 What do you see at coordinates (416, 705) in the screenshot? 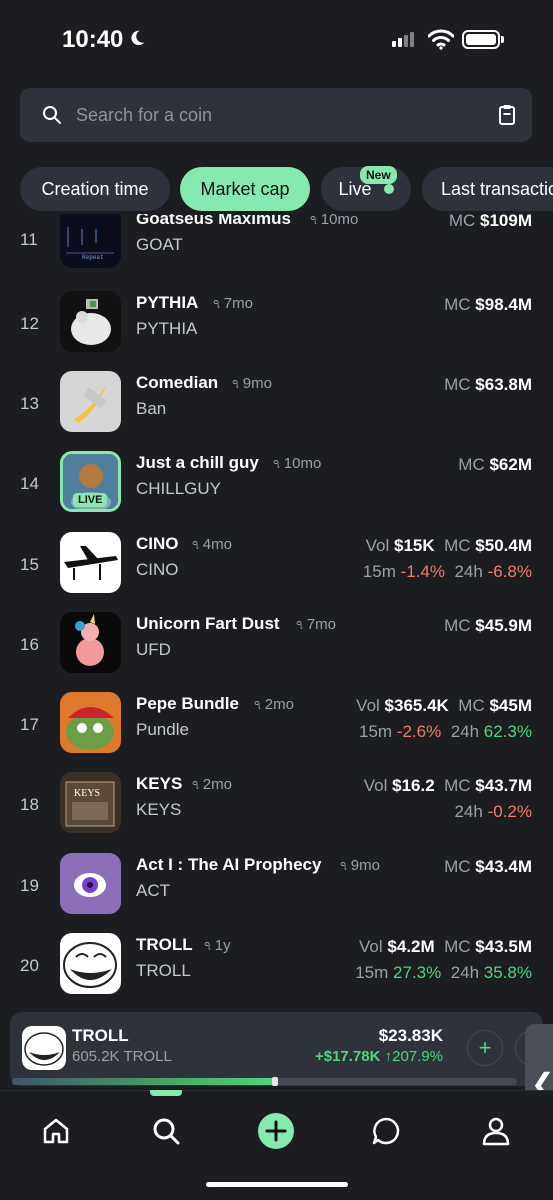
I see `vol-value: $365.4K` at bounding box center [416, 705].